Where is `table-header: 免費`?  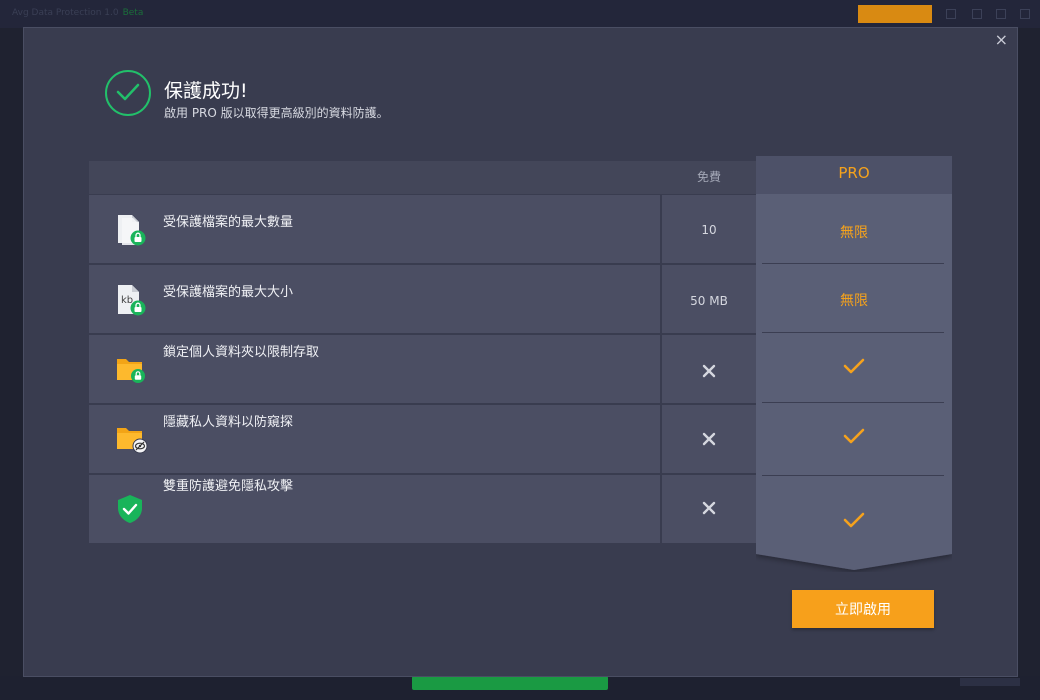
table-header: 免費 is located at coordinates (422, 177).